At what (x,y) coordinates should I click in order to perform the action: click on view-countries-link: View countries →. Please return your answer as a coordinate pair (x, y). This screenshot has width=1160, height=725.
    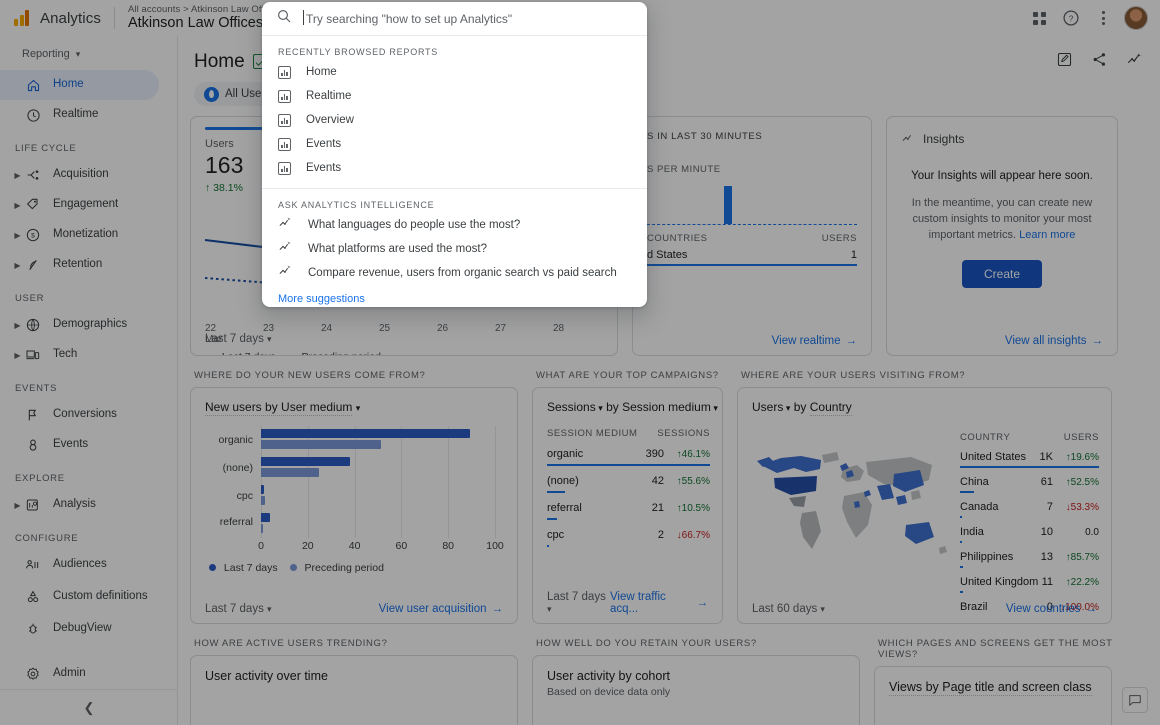
    Looking at the image, I should click on (1051, 609).